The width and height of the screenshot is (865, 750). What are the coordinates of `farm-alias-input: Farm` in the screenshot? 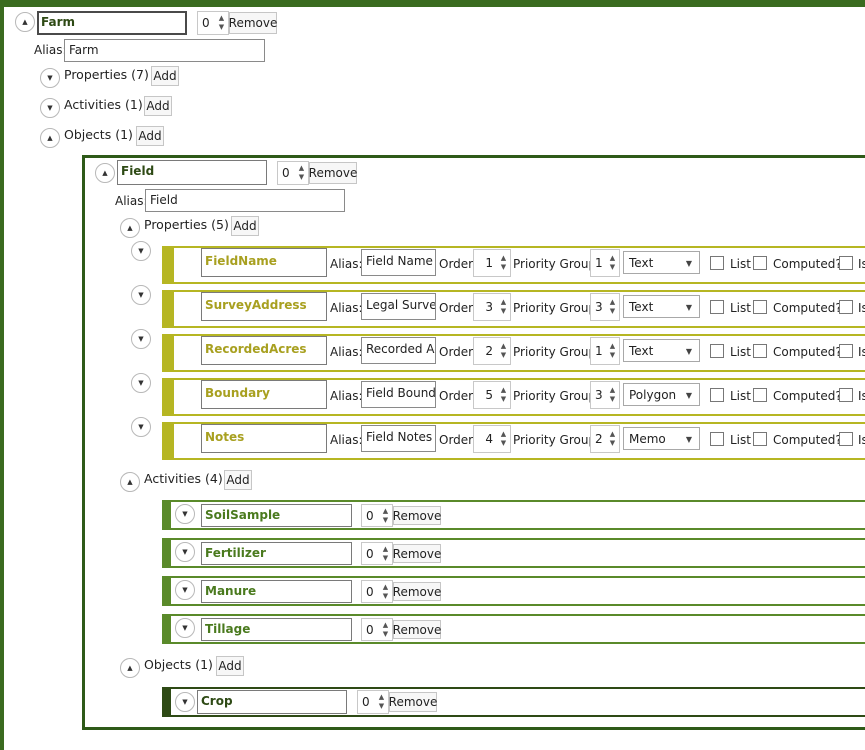 It's located at (164, 50).